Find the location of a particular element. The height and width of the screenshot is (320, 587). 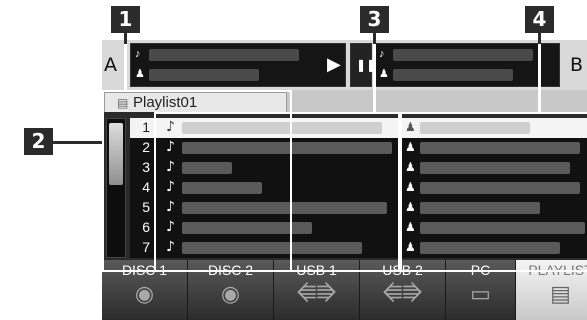

source-label: DISC 1 is located at coordinates (144, 270).